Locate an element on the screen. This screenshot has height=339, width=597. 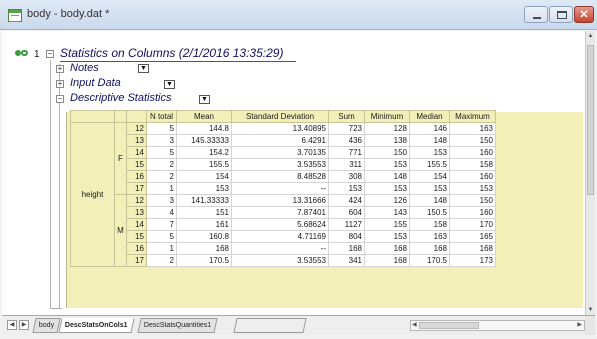
column-header: Sum is located at coordinates (346, 116).